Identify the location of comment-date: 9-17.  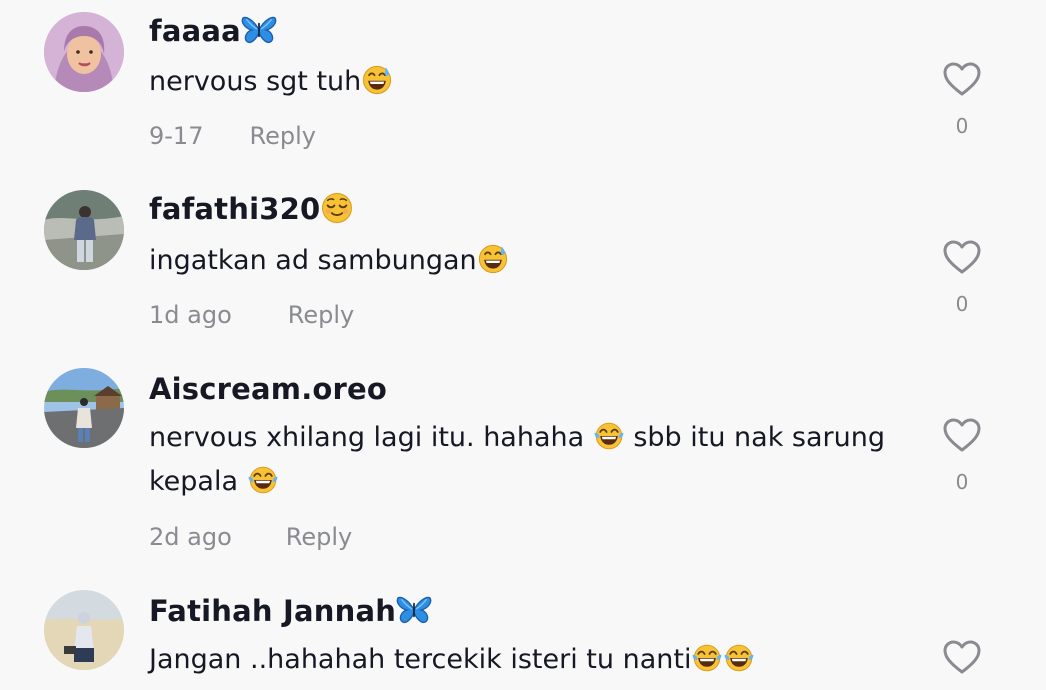
(176, 136).